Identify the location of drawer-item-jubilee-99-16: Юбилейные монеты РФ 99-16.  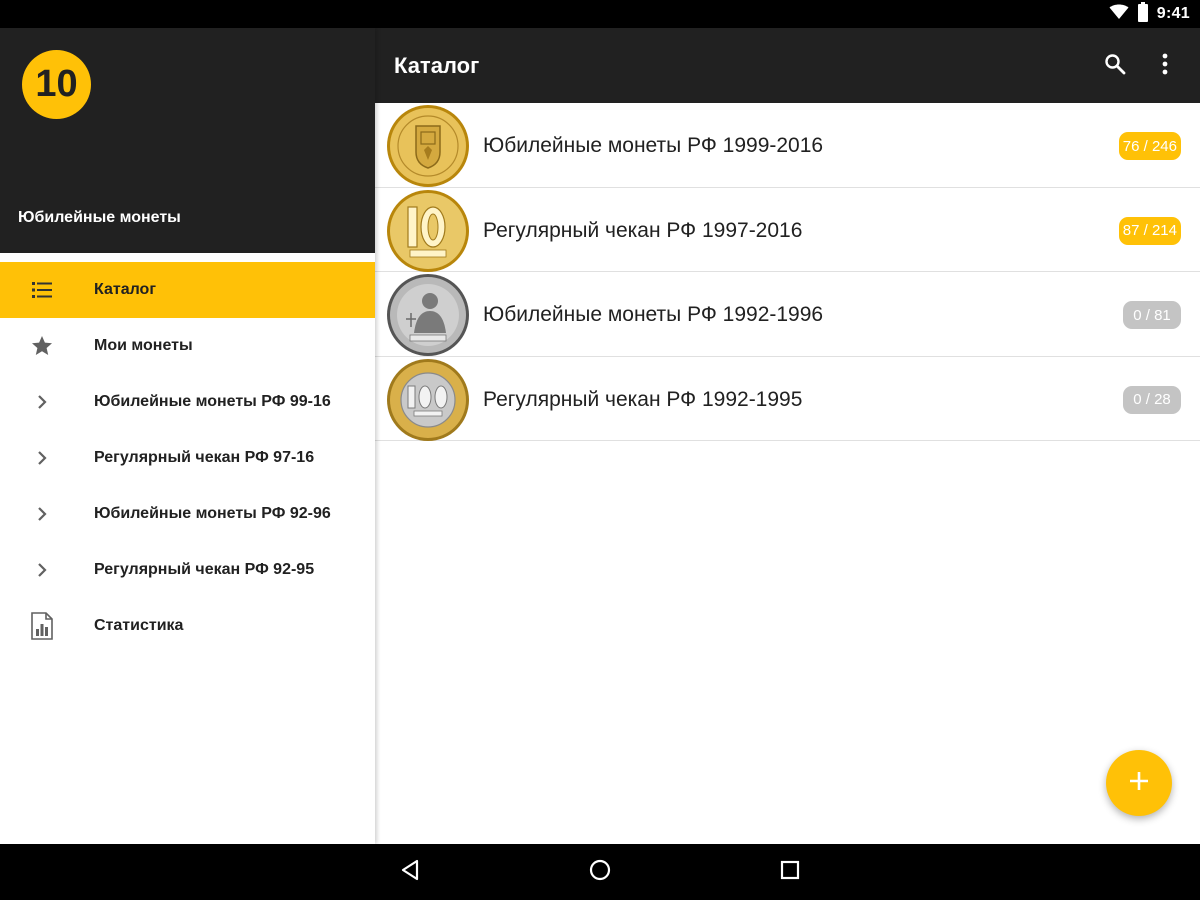
(187, 402).